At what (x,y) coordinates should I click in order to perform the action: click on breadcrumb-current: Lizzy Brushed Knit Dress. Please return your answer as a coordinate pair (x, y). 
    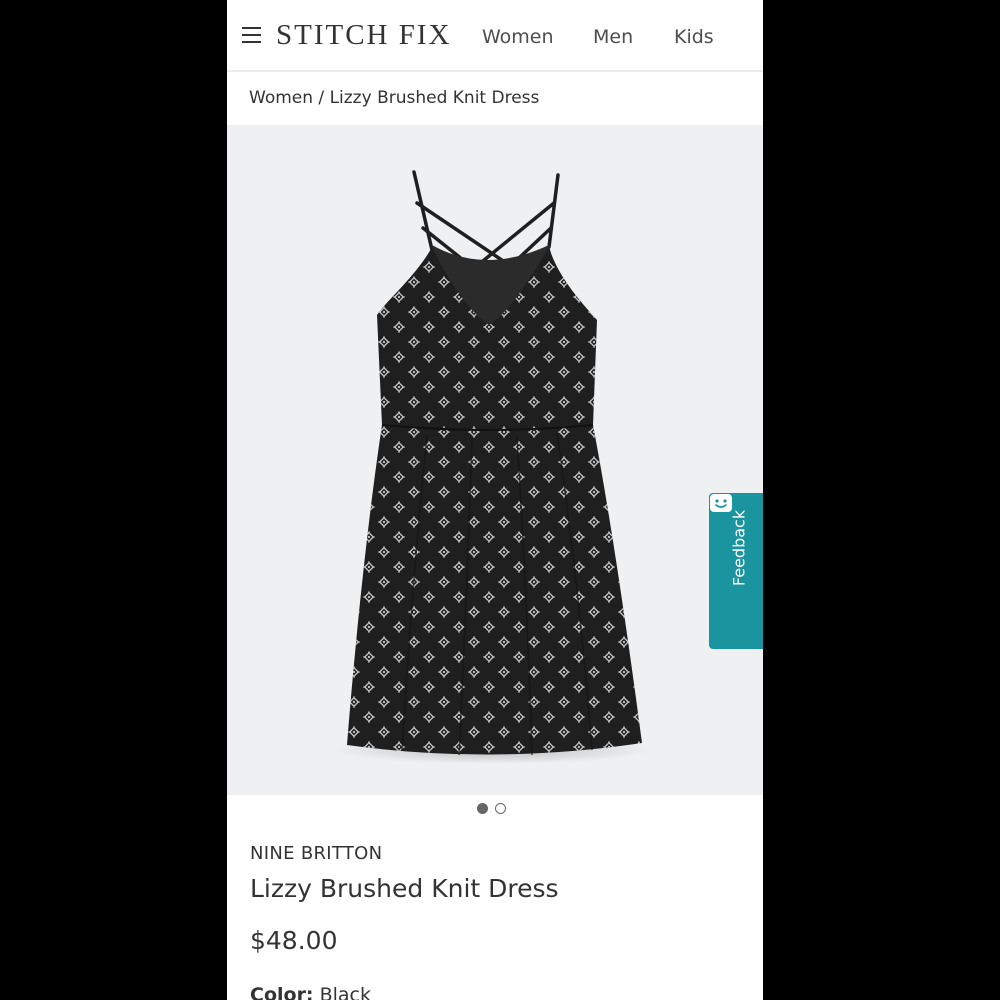
    Looking at the image, I should click on (434, 98).